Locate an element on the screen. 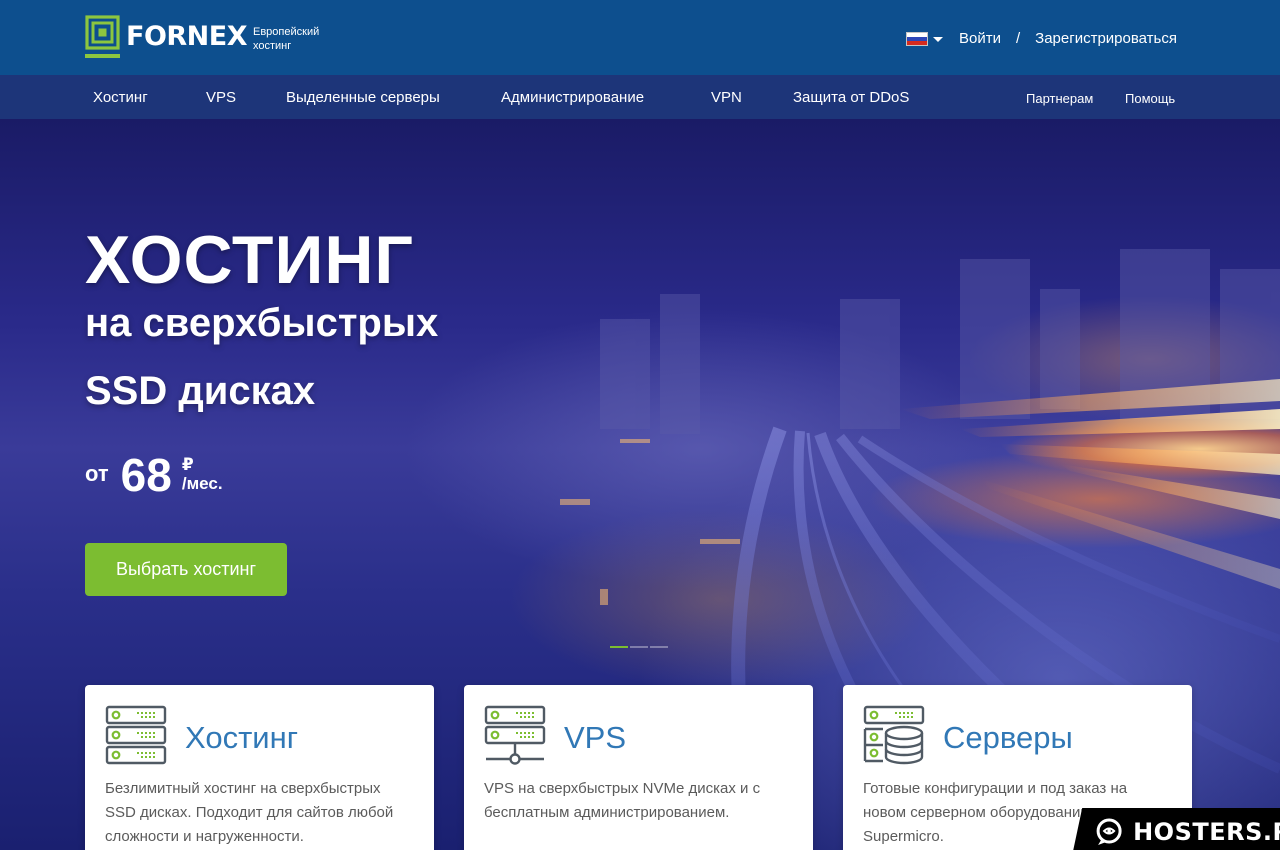 The height and width of the screenshot is (850, 1280). nav-item-partners: Партнерам is located at coordinates (1059, 98).